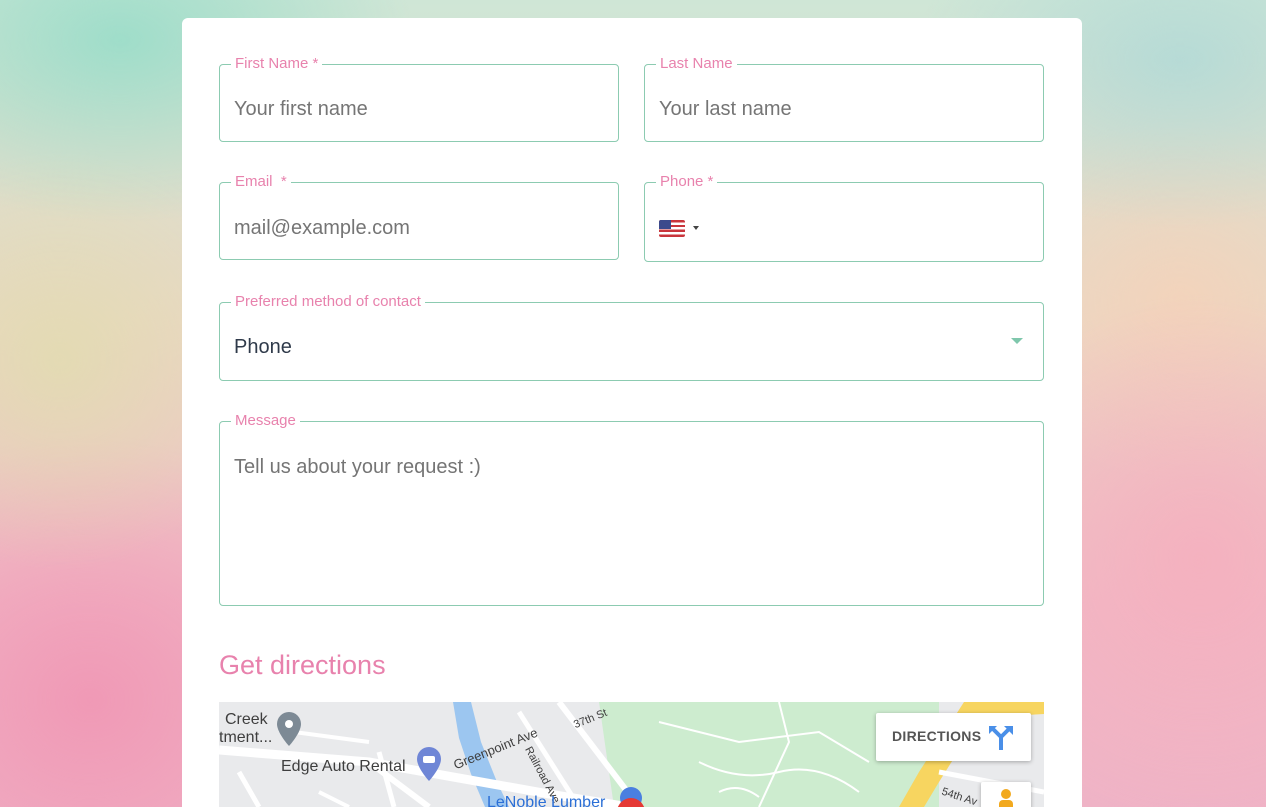  I want to click on email-field: Email * mail@example.com, so click(419, 216).